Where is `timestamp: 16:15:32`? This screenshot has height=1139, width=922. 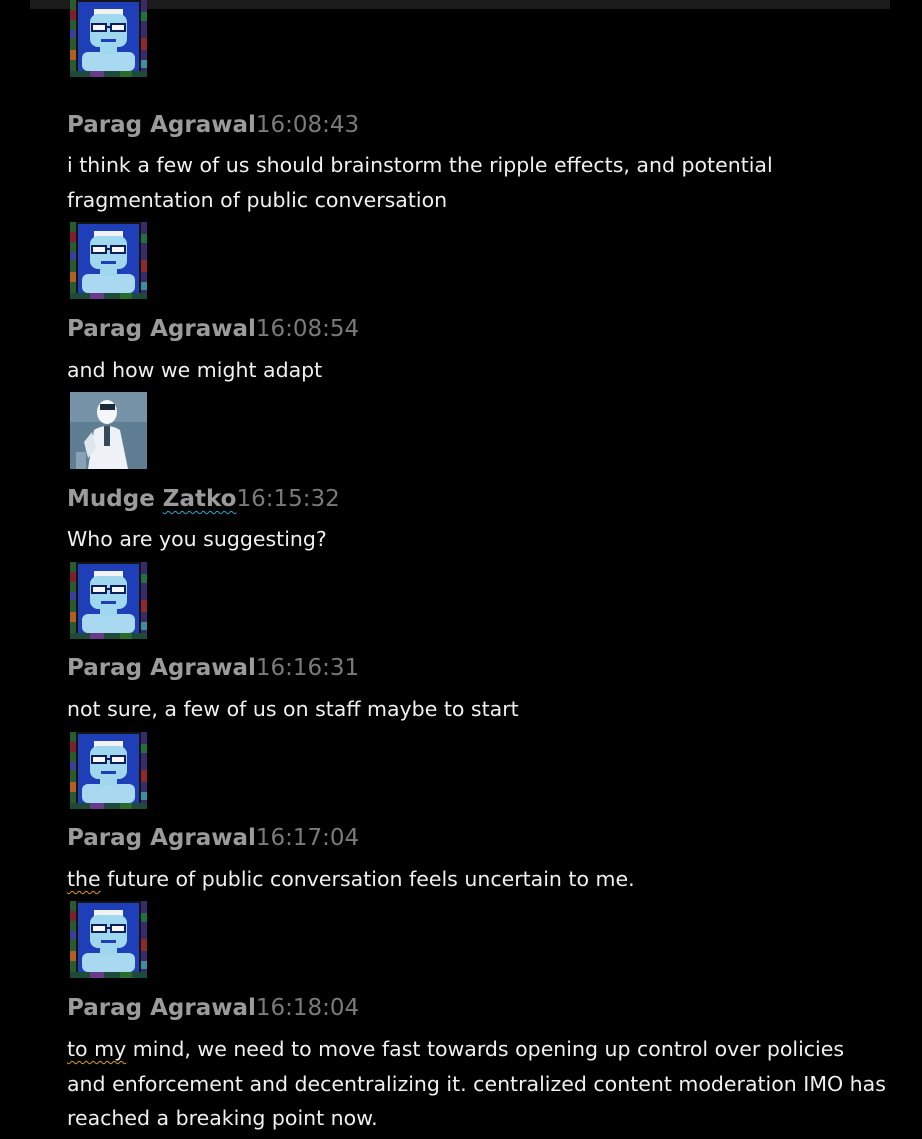
timestamp: 16:15:32 is located at coordinates (288, 499).